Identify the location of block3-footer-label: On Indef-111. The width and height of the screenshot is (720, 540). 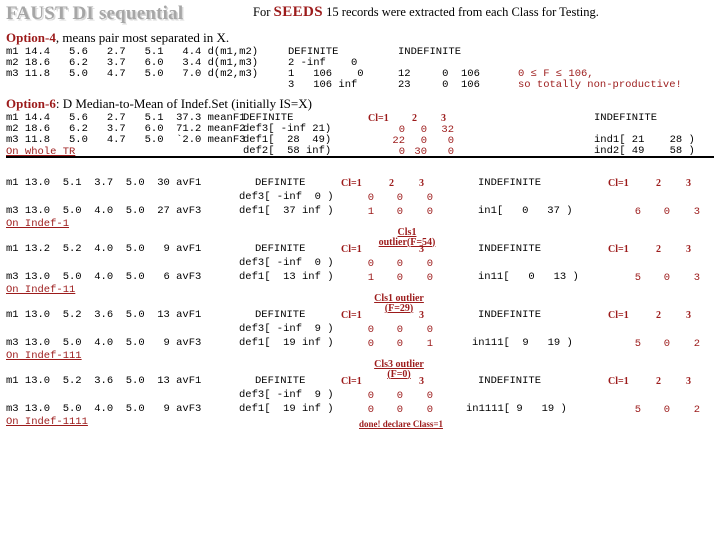
(44, 356).